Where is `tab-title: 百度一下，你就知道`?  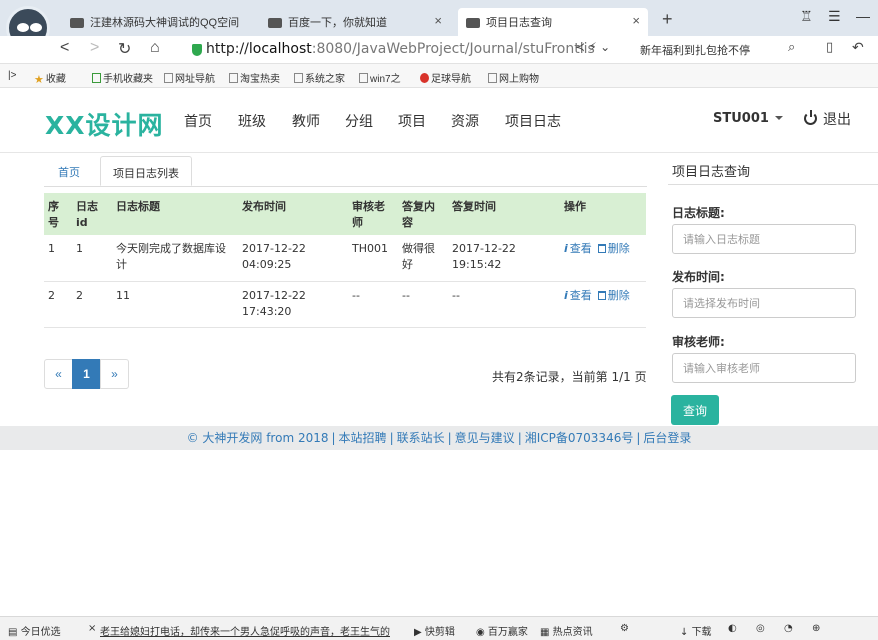
tab-title: 百度一下，你就知道 is located at coordinates (337, 23).